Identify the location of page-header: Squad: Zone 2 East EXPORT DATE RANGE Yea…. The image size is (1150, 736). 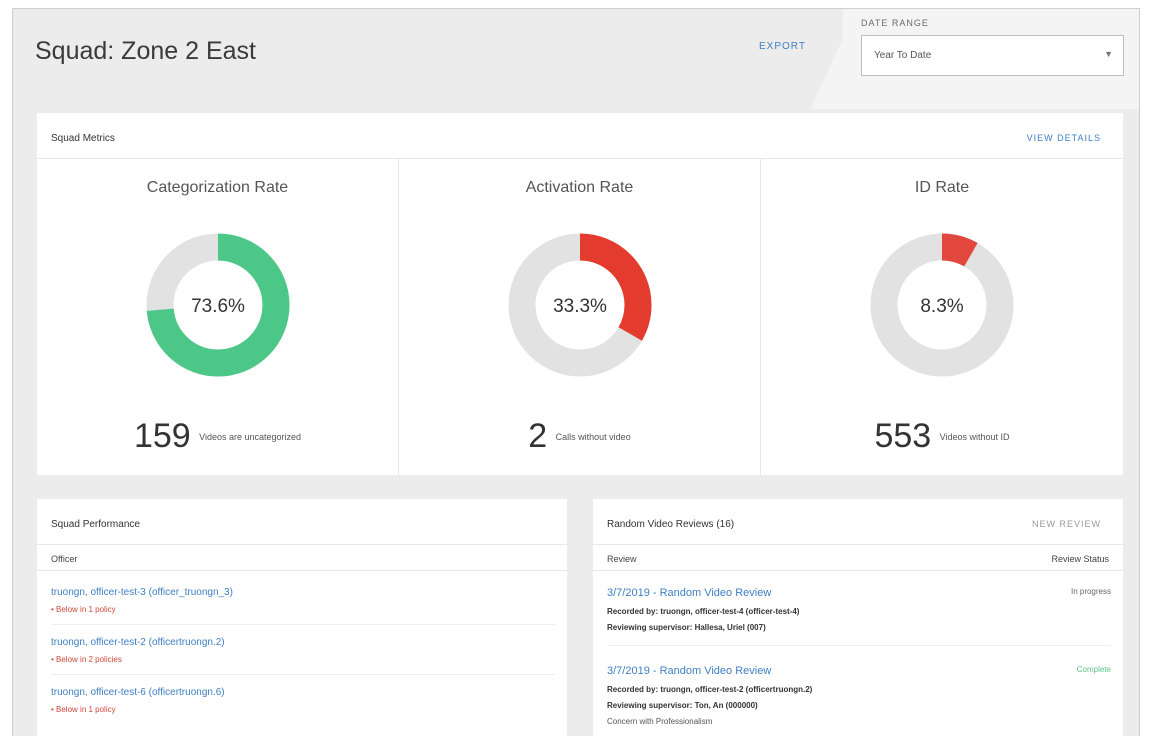
(576, 59).